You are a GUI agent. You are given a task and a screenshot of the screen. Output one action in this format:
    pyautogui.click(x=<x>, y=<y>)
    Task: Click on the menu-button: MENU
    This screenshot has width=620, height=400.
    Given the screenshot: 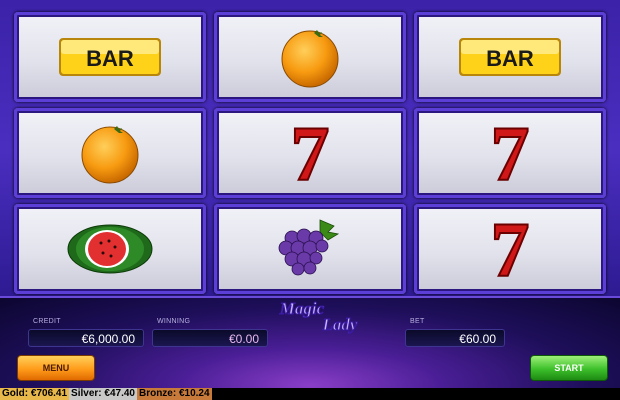 What is the action you would take?
    pyautogui.click(x=56, y=368)
    